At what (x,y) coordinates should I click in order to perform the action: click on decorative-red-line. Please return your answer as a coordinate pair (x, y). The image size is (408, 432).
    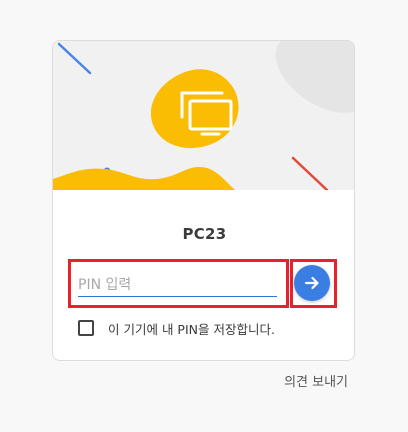
    Looking at the image, I should click on (310, 173).